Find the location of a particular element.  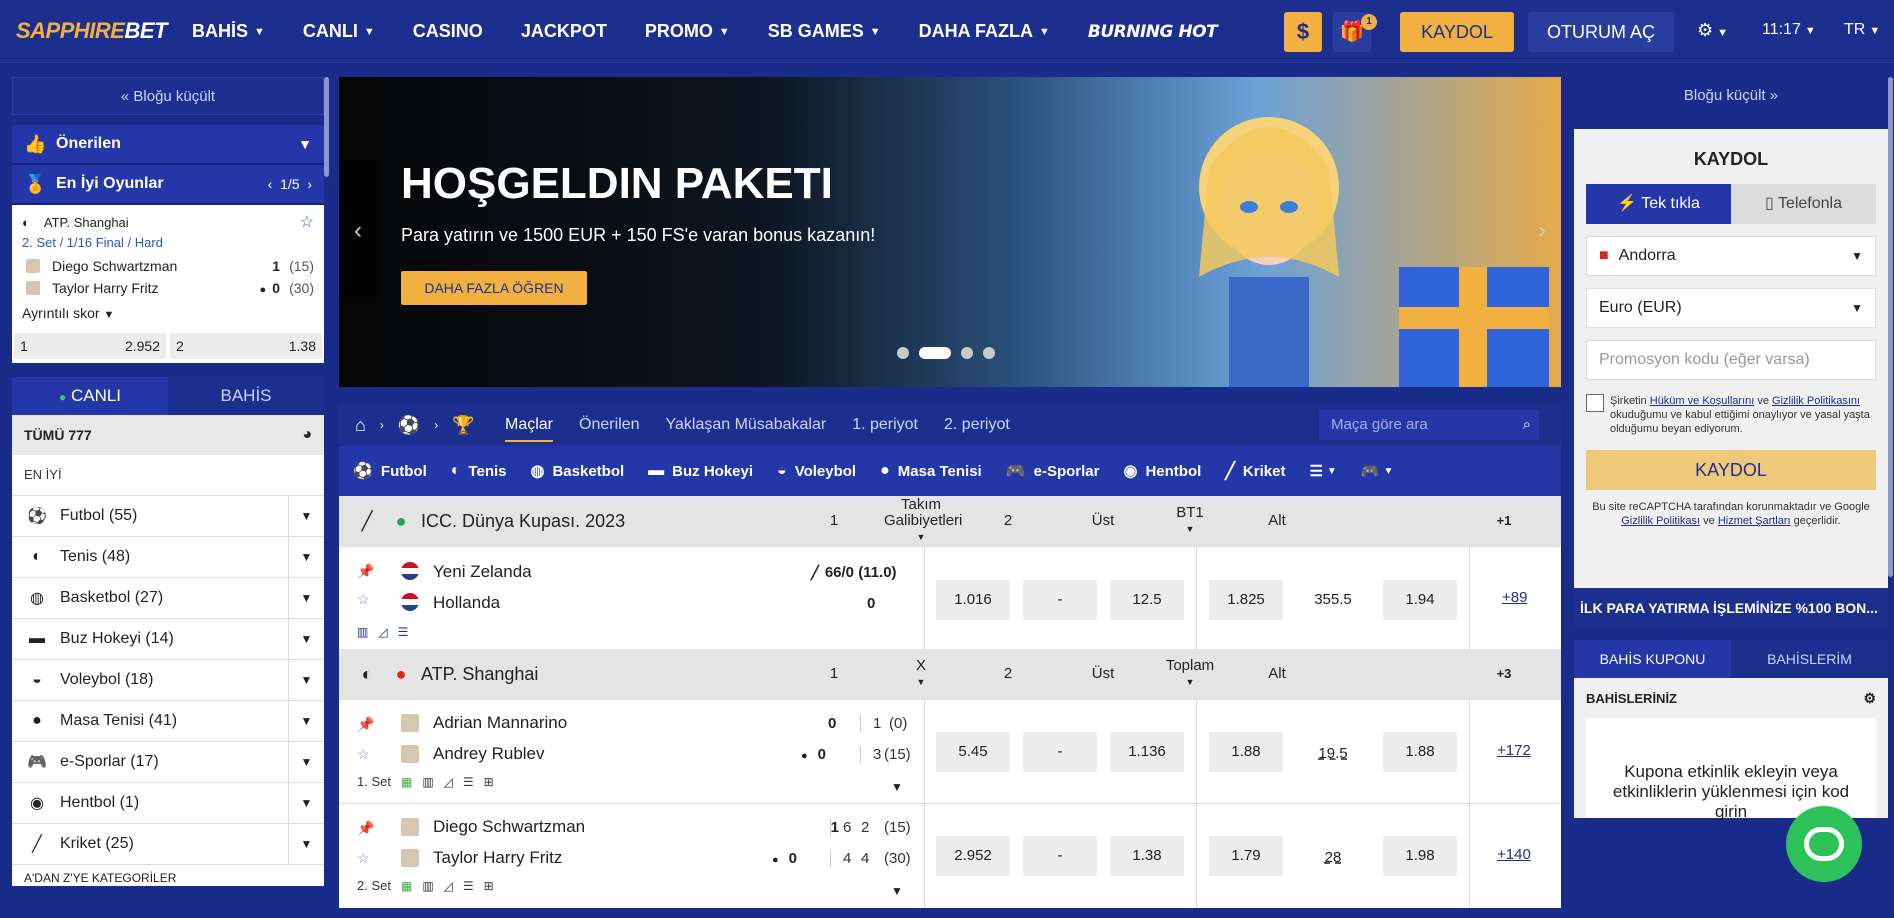

tab-yaklasan: Yaklaşan Müsabakalar is located at coordinates (746, 425).